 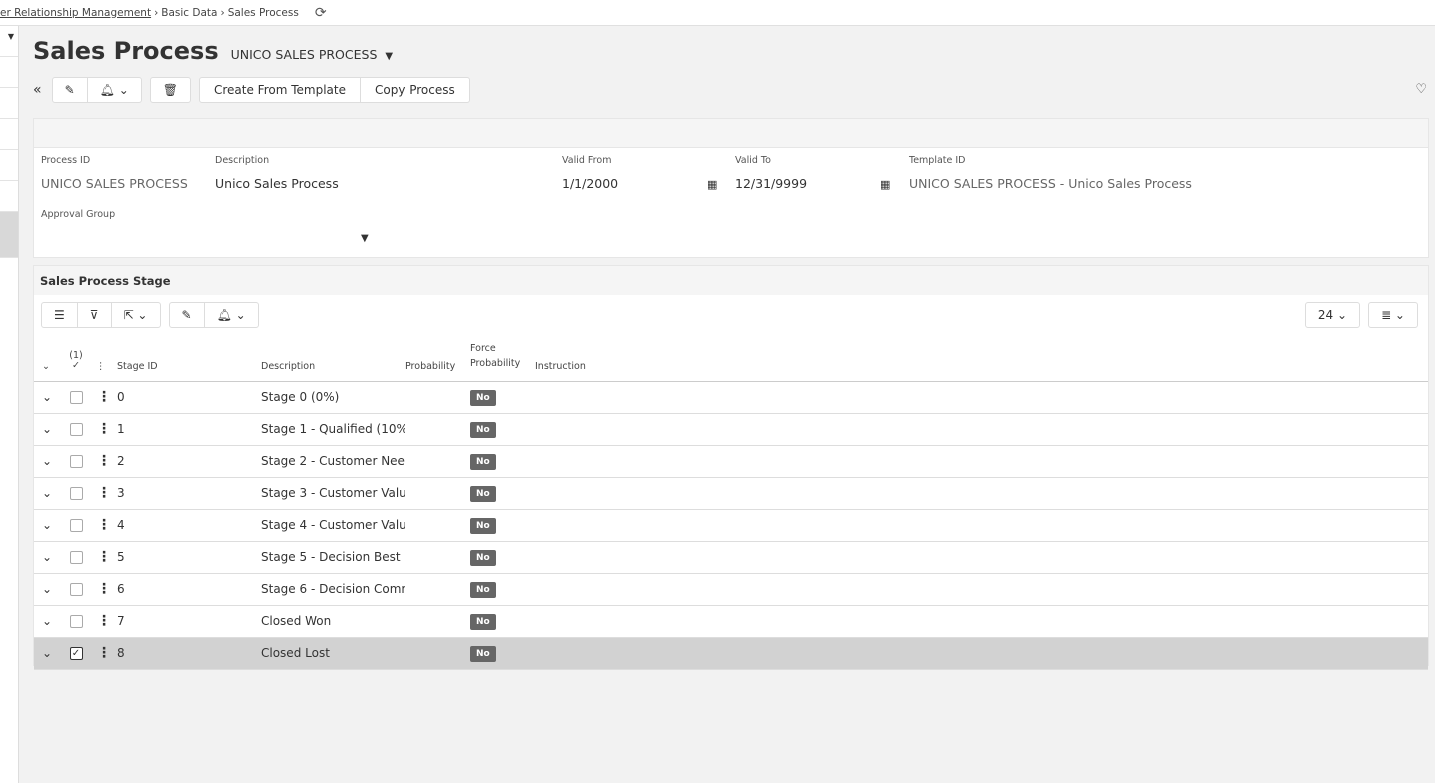 What do you see at coordinates (189, 589) in the screenshot?
I see `stage-id-cell: 6` at bounding box center [189, 589].